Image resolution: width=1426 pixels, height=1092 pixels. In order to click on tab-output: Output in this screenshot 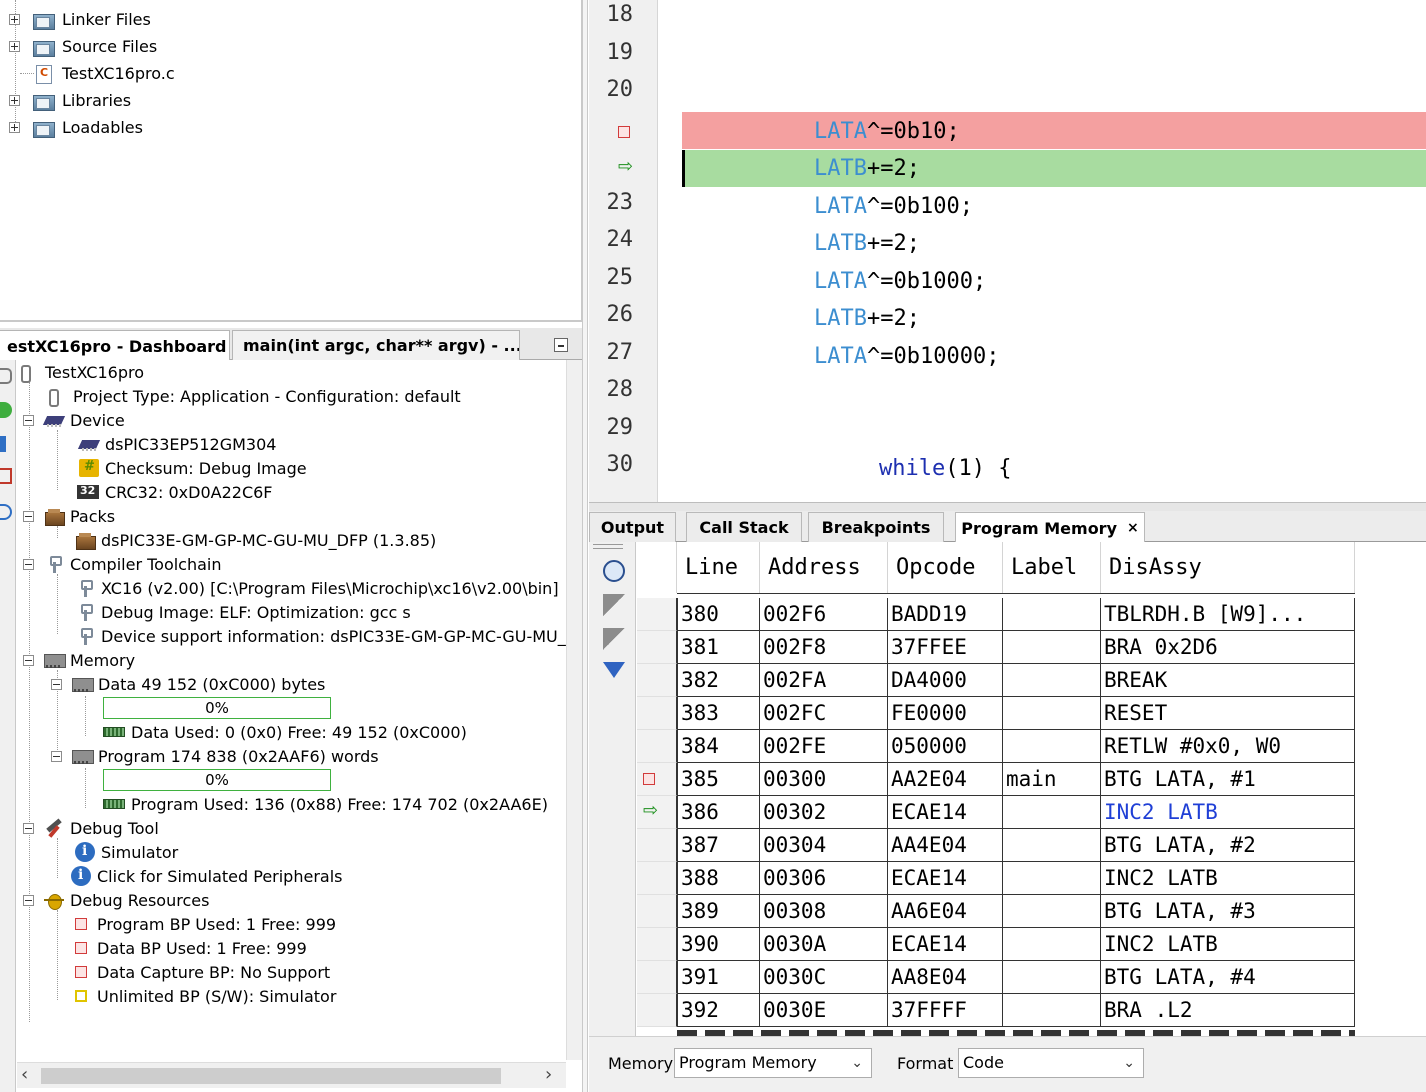, I will do `click(632, 527)`.